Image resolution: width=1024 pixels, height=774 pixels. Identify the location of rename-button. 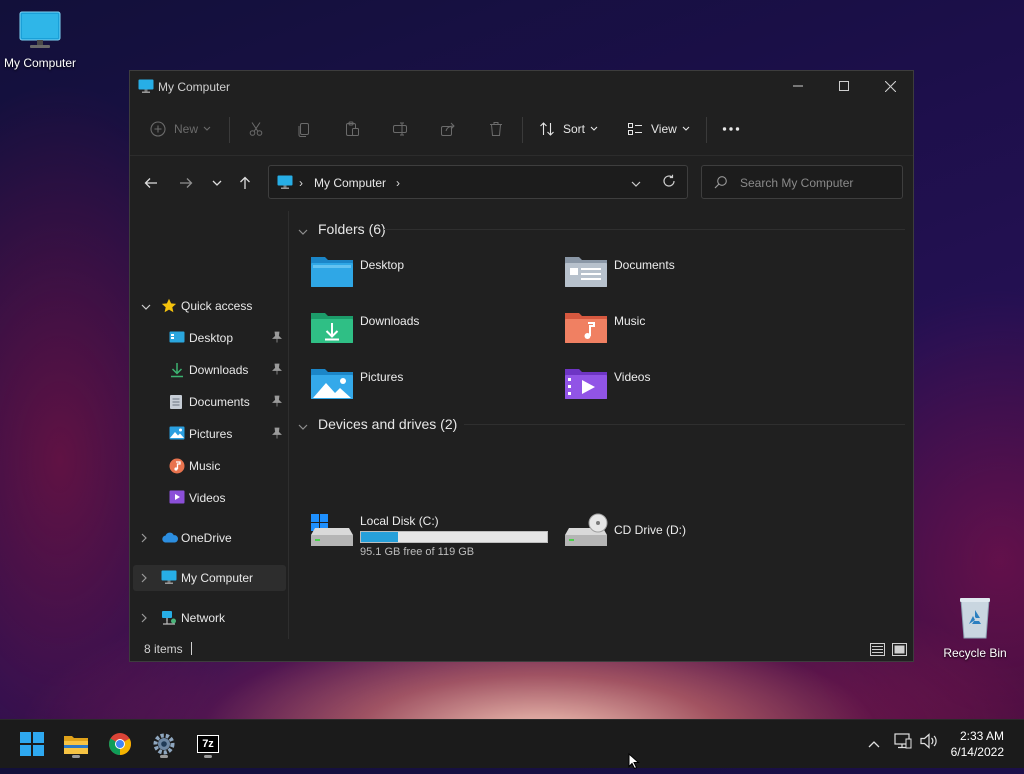
(400, 129).